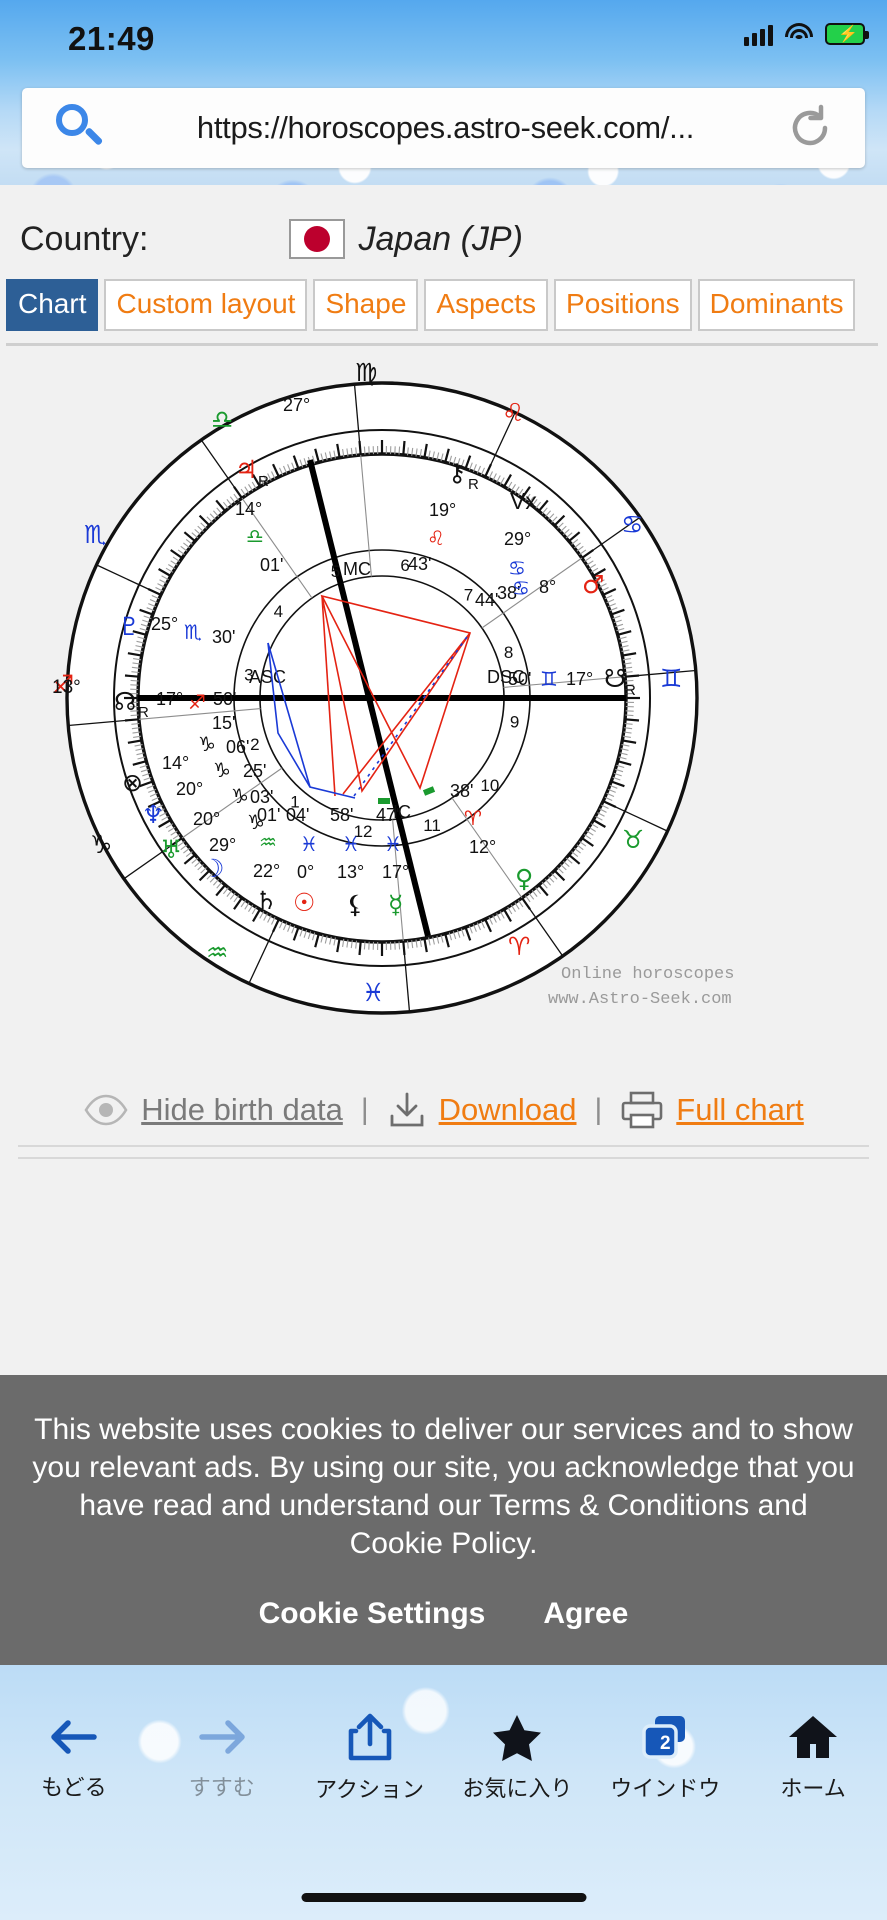 Image resolution: width=887 pixels, height=1920 pixels. What do you see at coordinates (523, 501) in the screenshot?
I see `vertex-glyph: Vx` at bounding box center [523, 501].